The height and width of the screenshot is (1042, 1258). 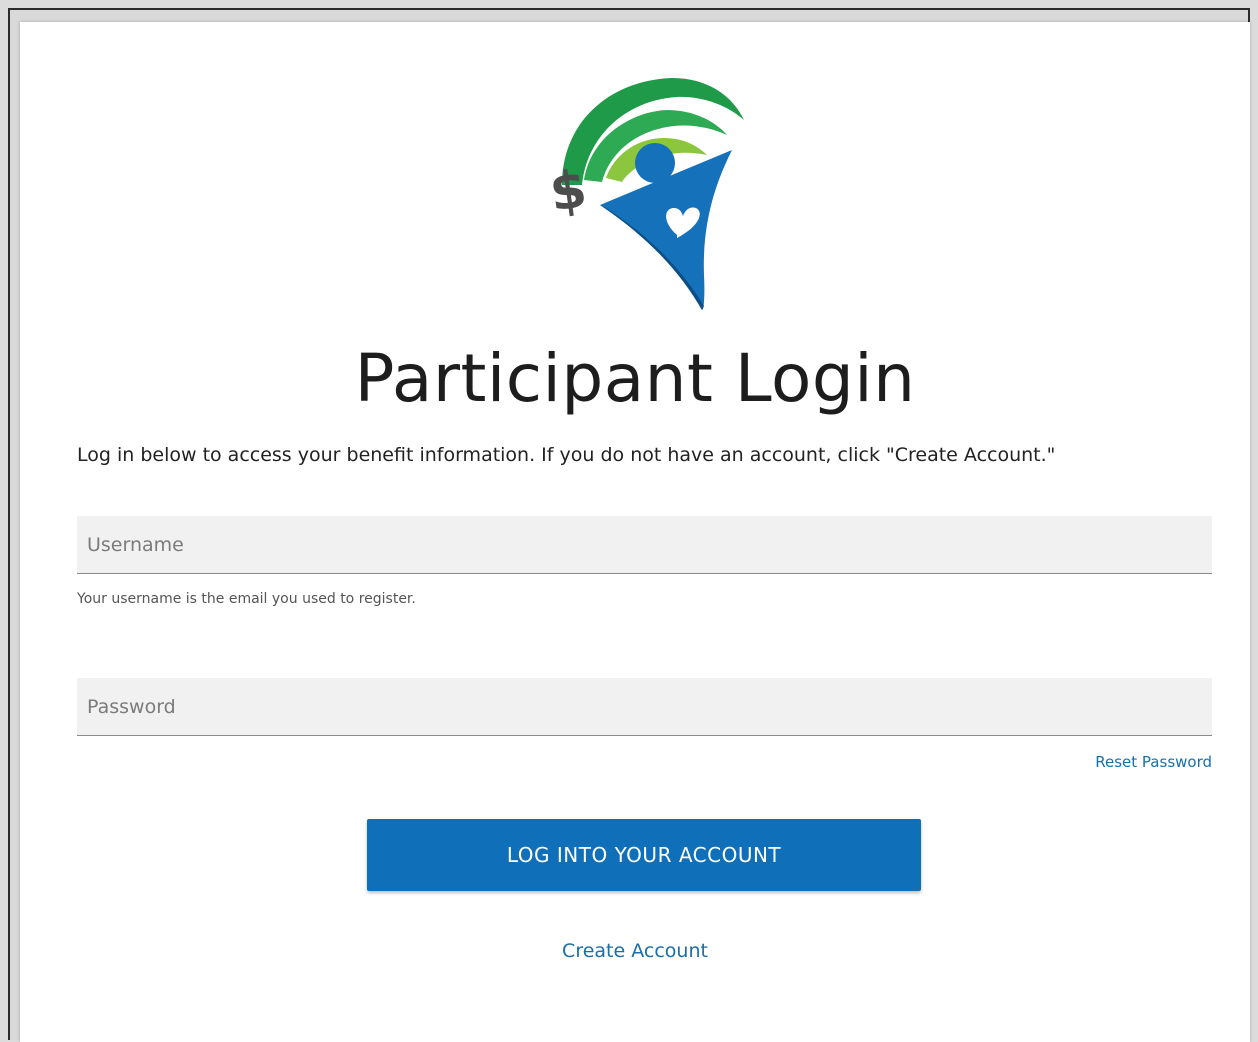 What do you see at coordinates (635, 378) in the screenshot?
I see `page-title: Participant Login` at bounding box center [635, 378].